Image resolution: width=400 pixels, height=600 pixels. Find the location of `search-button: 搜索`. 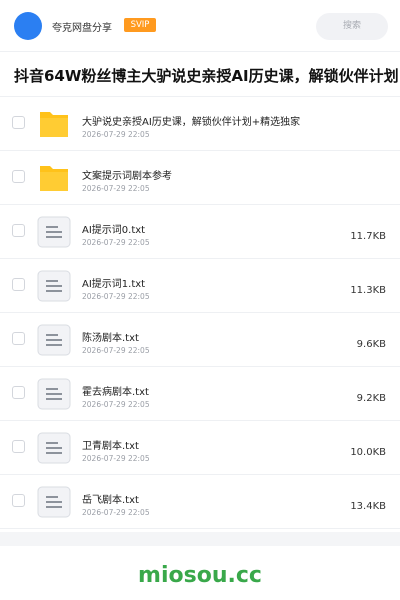

search-button: 搜索 is located at coordinates (352, 26).